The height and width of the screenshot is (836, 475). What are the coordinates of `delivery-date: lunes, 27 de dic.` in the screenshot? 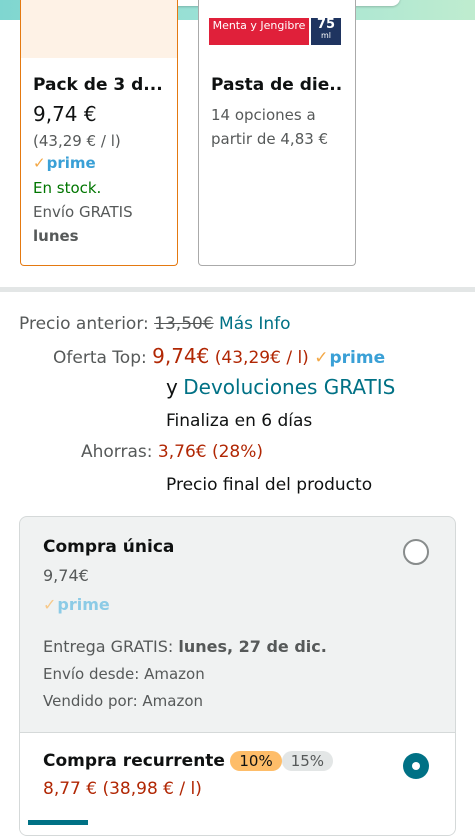 It's located at (252, 646).